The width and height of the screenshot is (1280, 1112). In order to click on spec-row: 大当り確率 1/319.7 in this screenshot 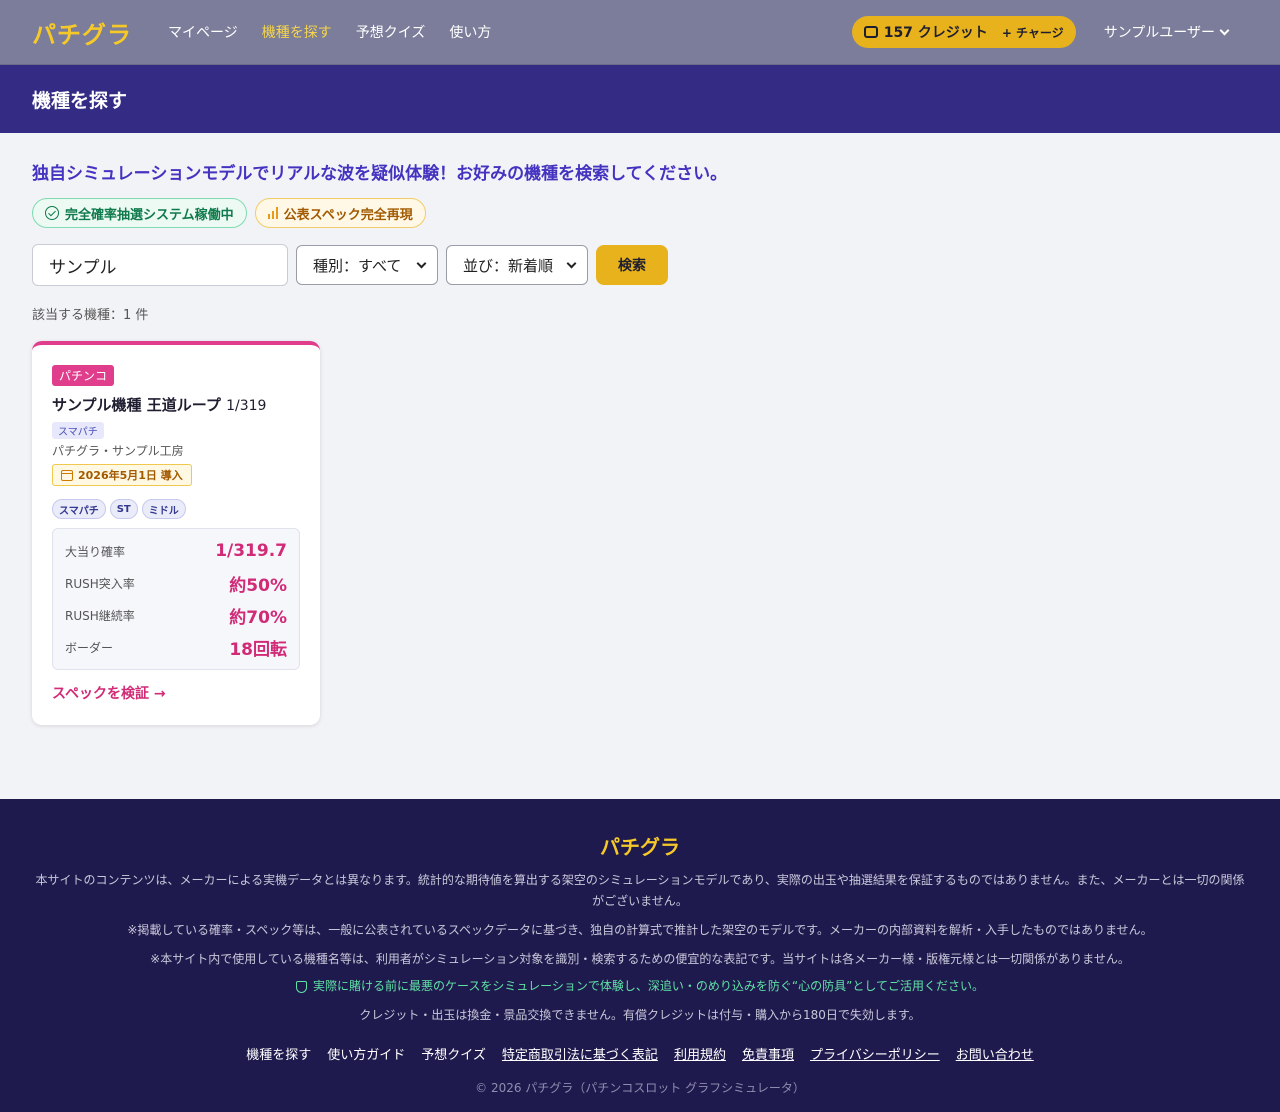, I will do `click(176, 551)`.